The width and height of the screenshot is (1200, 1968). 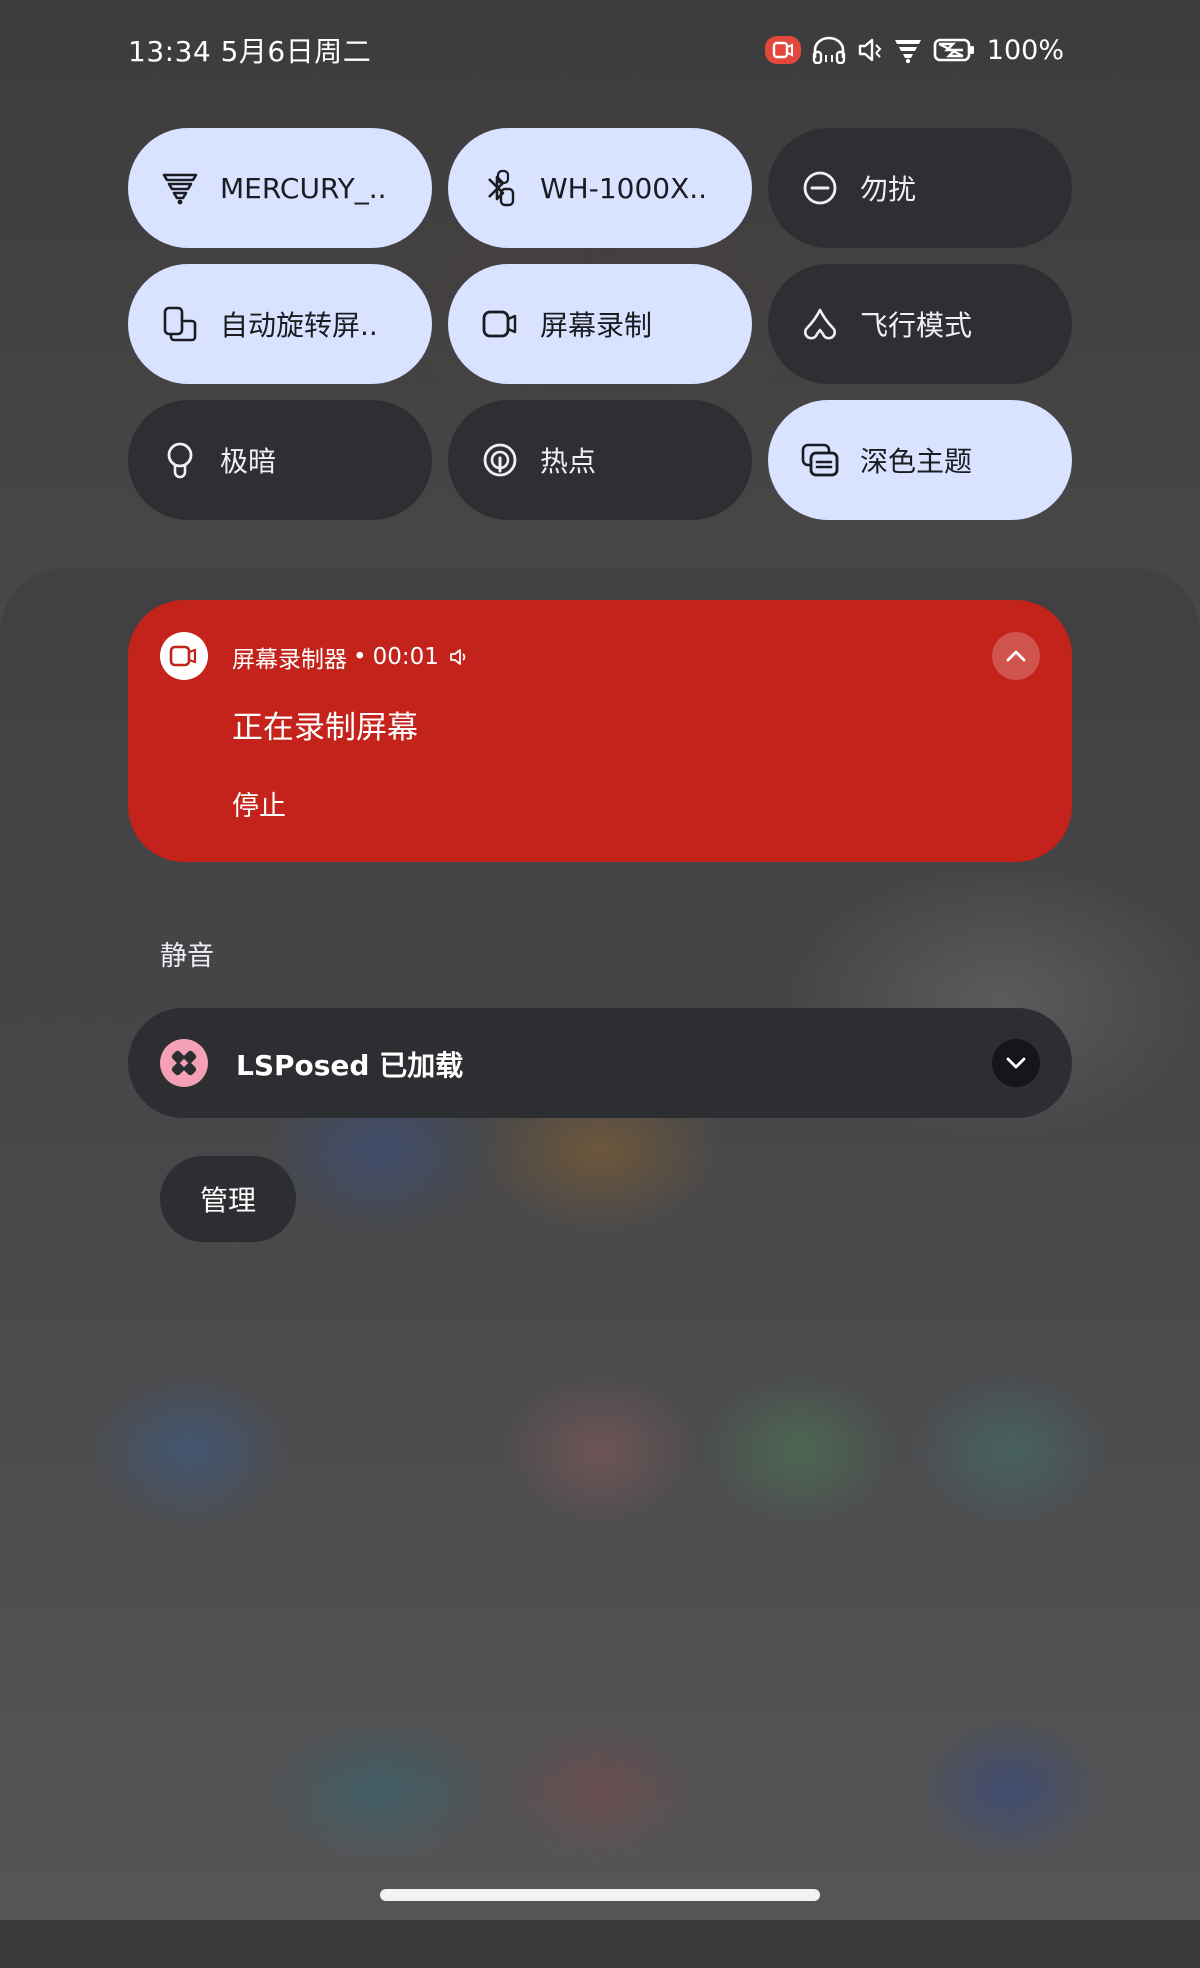 I want to click on tile-hotspot: 热点, so click(x=600, y=460).